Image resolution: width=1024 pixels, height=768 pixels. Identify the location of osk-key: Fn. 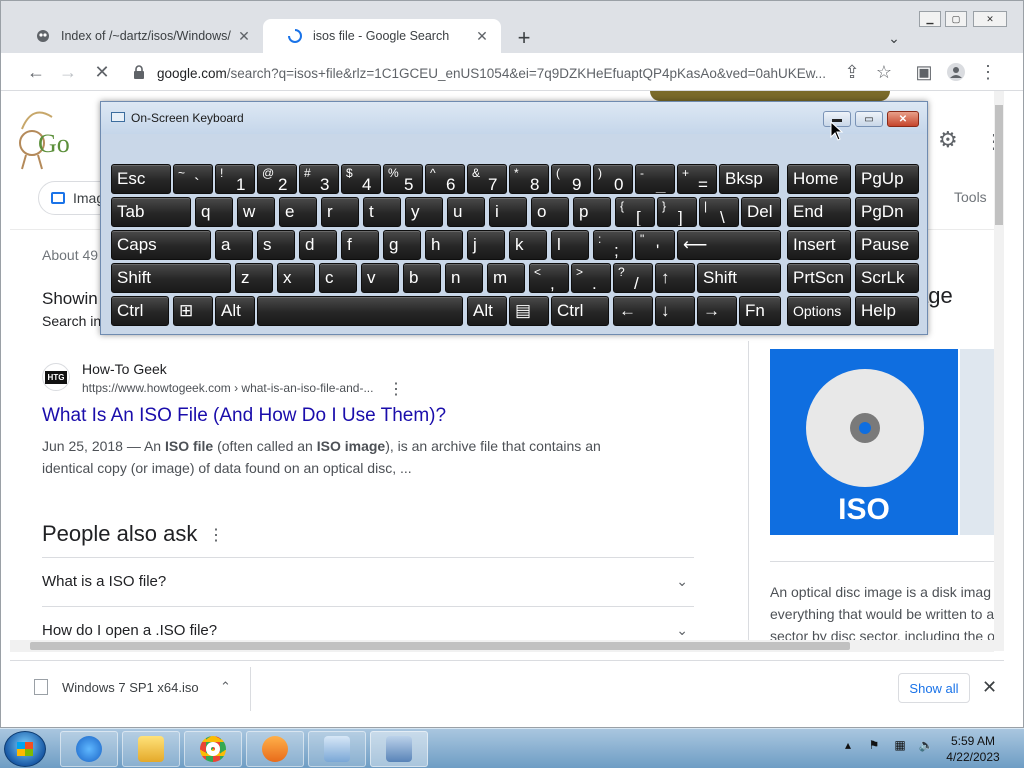
(760, 311).